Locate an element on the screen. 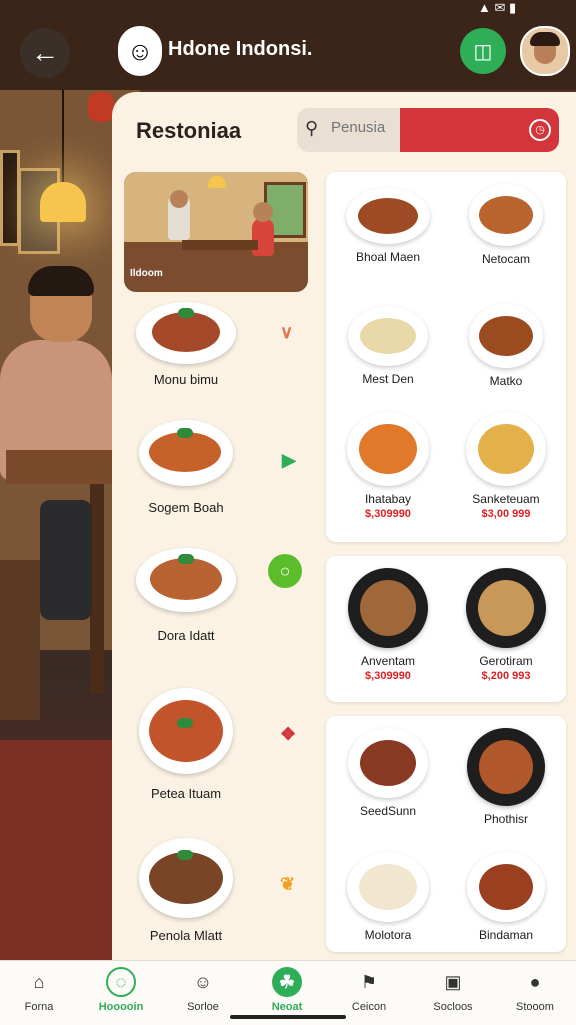 This screenshot has height=1025, width=576. notebook-icon: ◫ is located at coordinates (483, 51).